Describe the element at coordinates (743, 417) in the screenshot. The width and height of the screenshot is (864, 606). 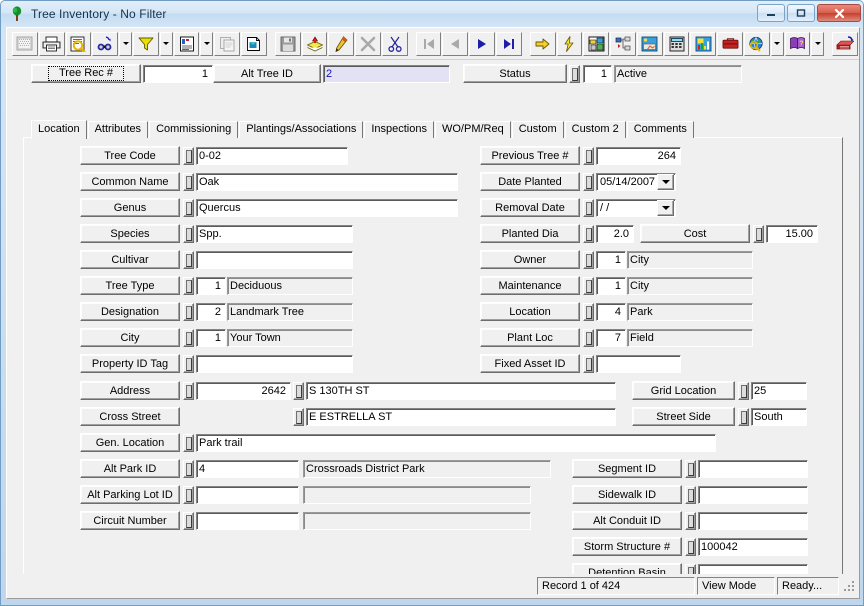
I see `street-side-lookup-button` at that location.